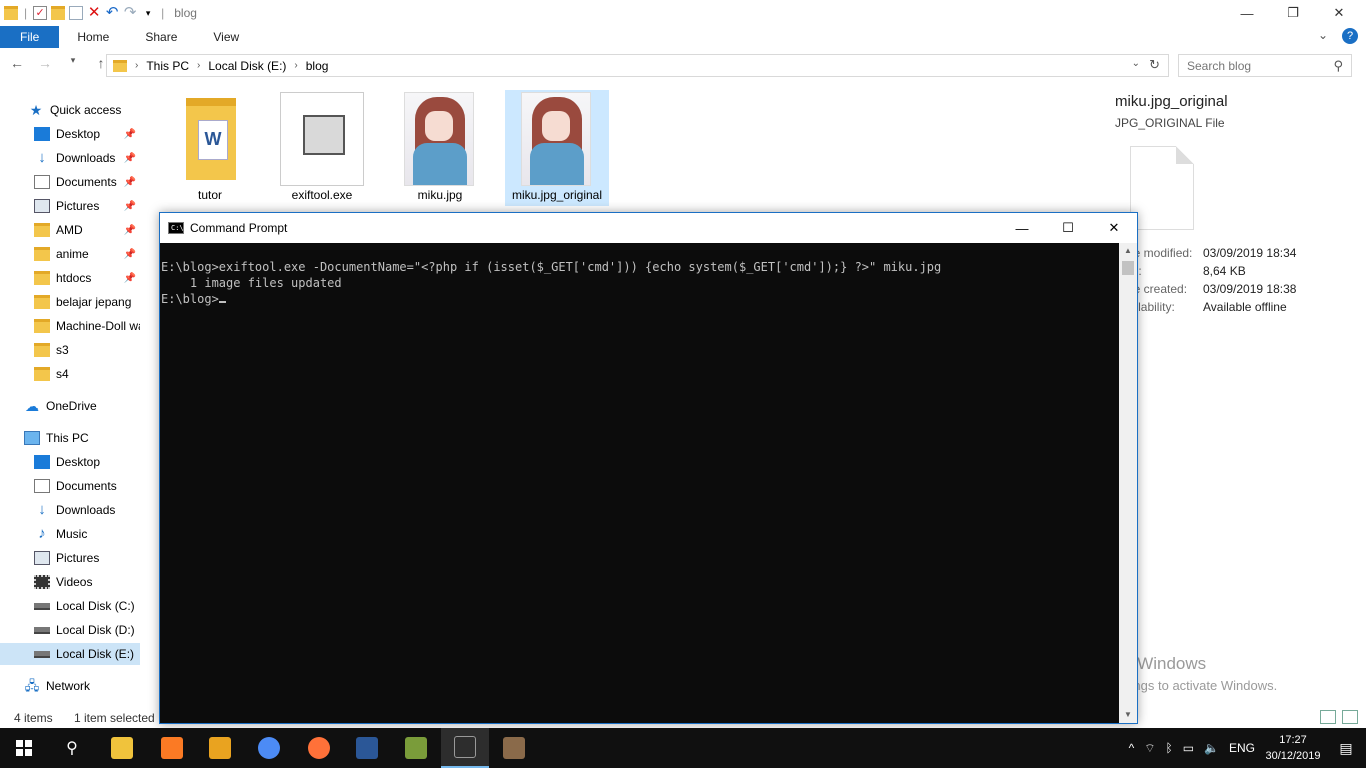  Describe the element at coordinates (70, 302) in the screenshot. I see `nav-folder-belajar-jepang: belajar jepang` at that location.